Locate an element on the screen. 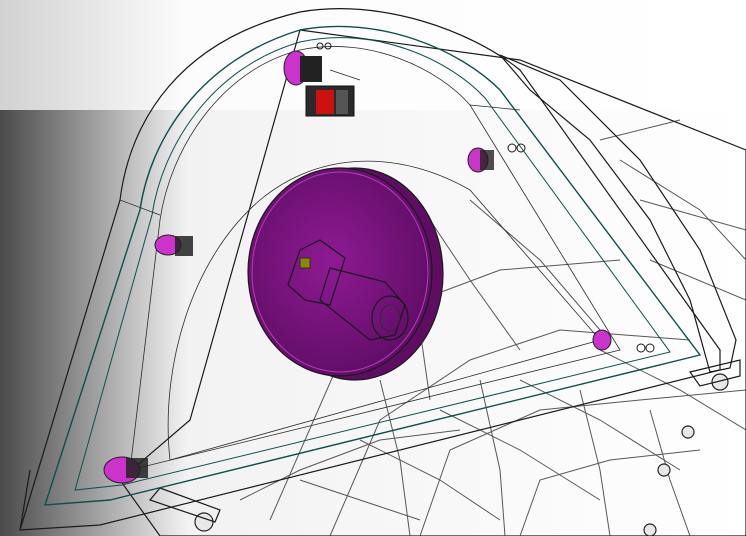 Image resolution: width=746 pixels, height=536 pixels. mount-clip-right is located at coordinates (480, 160).